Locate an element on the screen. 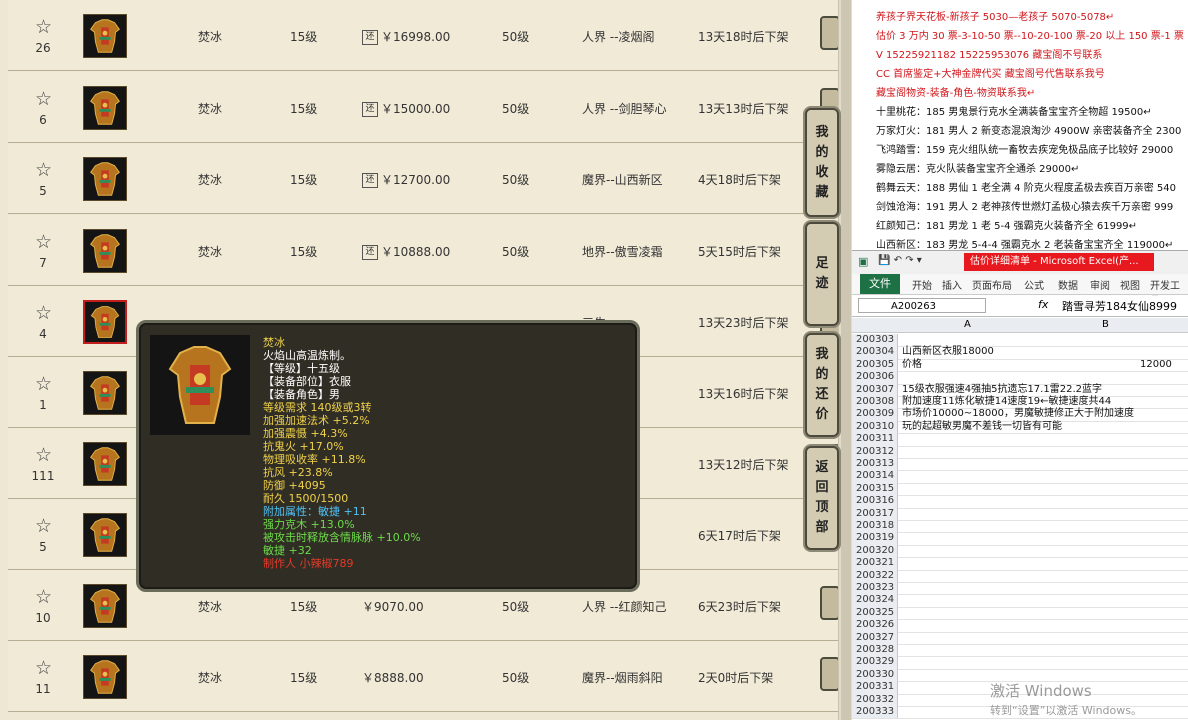 The height and width of the screenshot is (720, 1188). column-a-header: A is located at coordinates (967, 324).